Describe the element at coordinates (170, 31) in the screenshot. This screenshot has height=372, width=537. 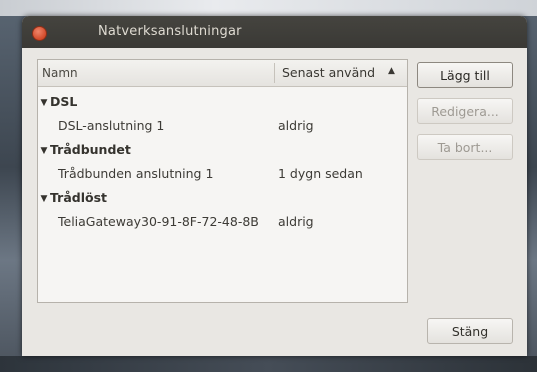
I see `window-title: Natverksanslutningar` at that location.